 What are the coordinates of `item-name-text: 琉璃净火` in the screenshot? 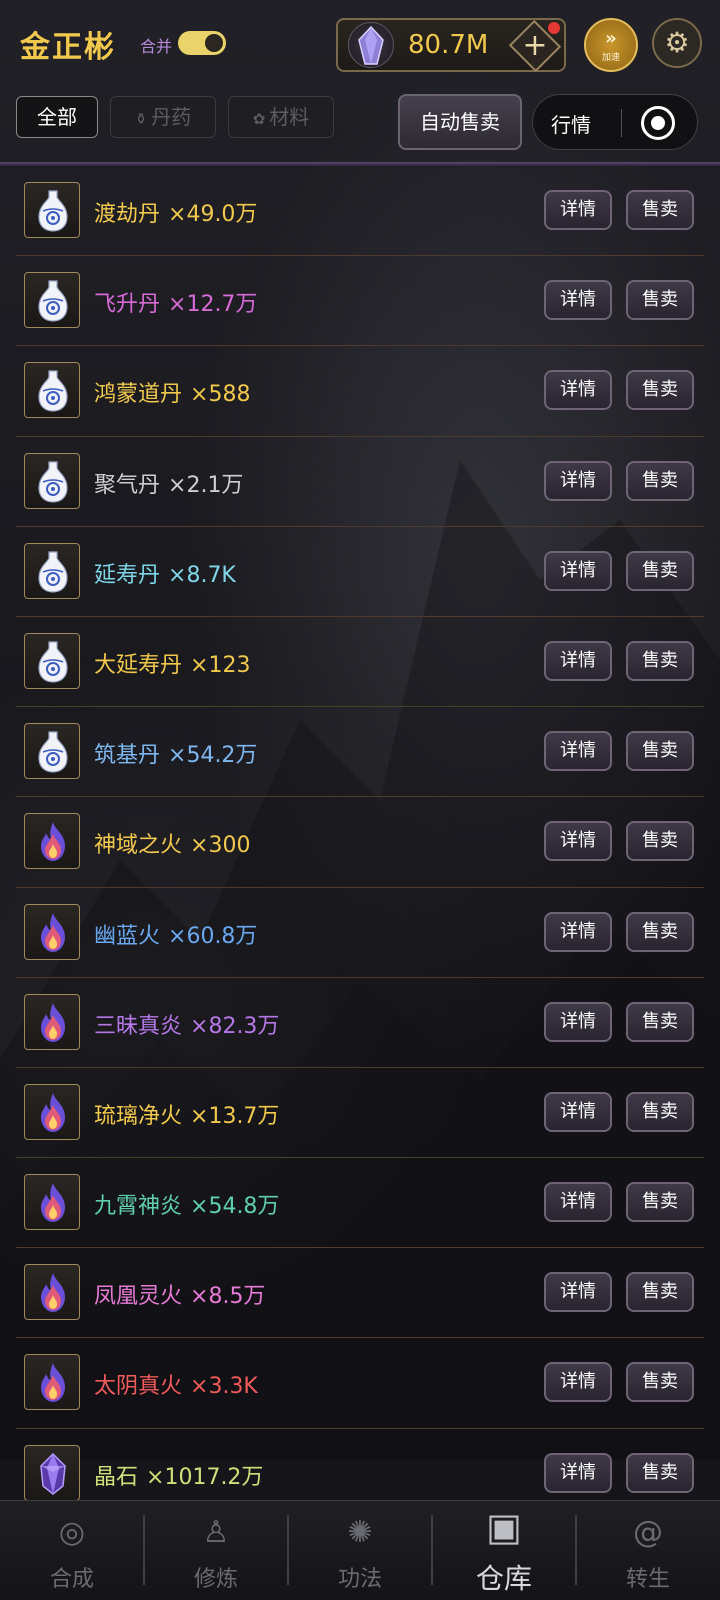 It's located at (138, 1116).